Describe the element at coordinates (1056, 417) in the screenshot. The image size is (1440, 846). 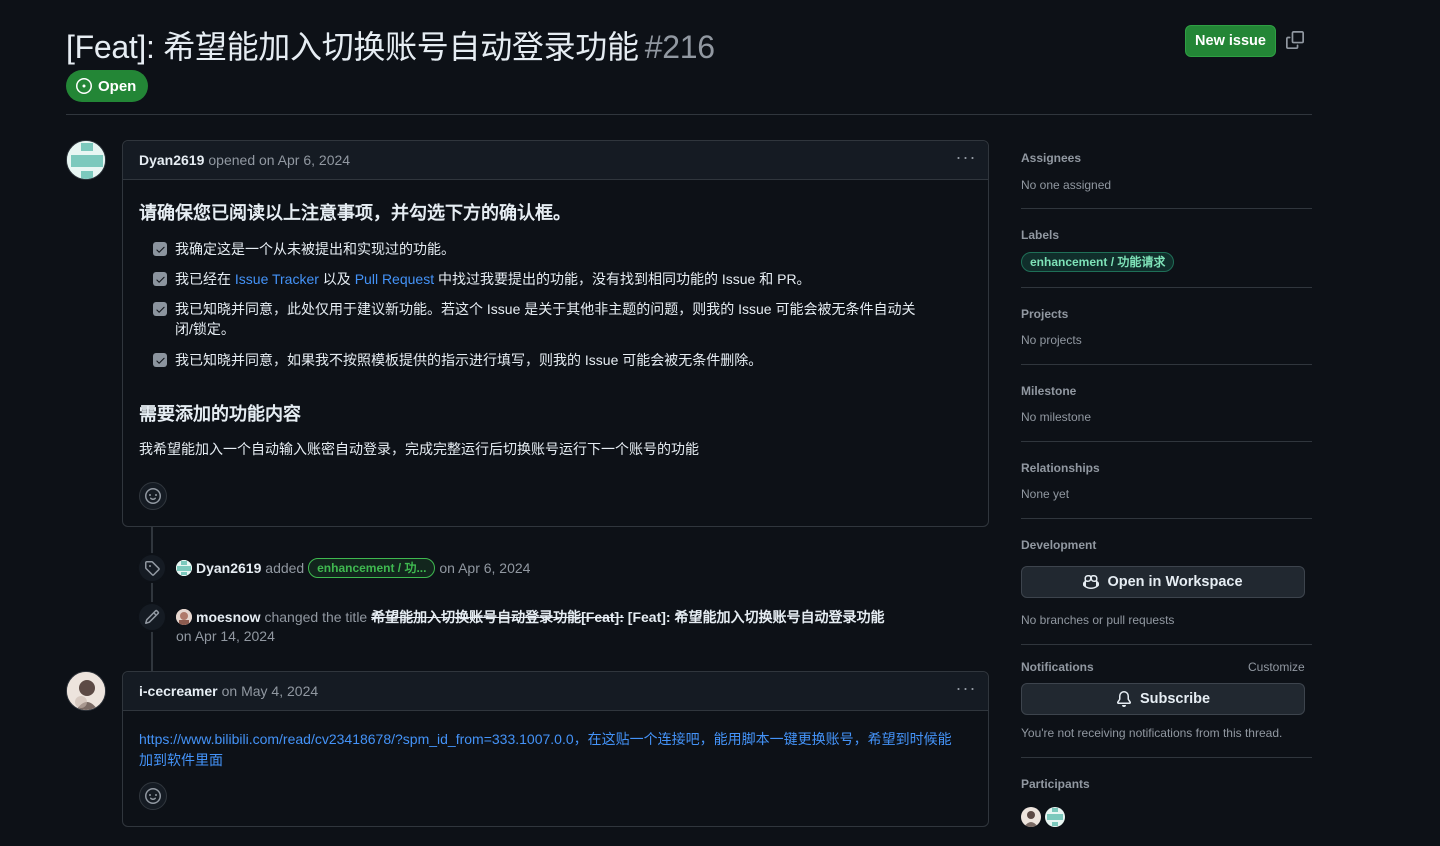
I see `milestone-value: No milestone` at that location.